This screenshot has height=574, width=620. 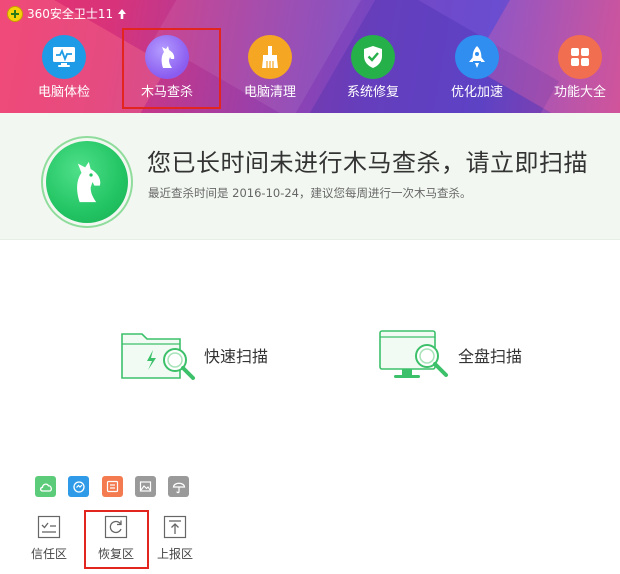 I want to click on nav-label: 电脑体检, so click(x=63, y=92).